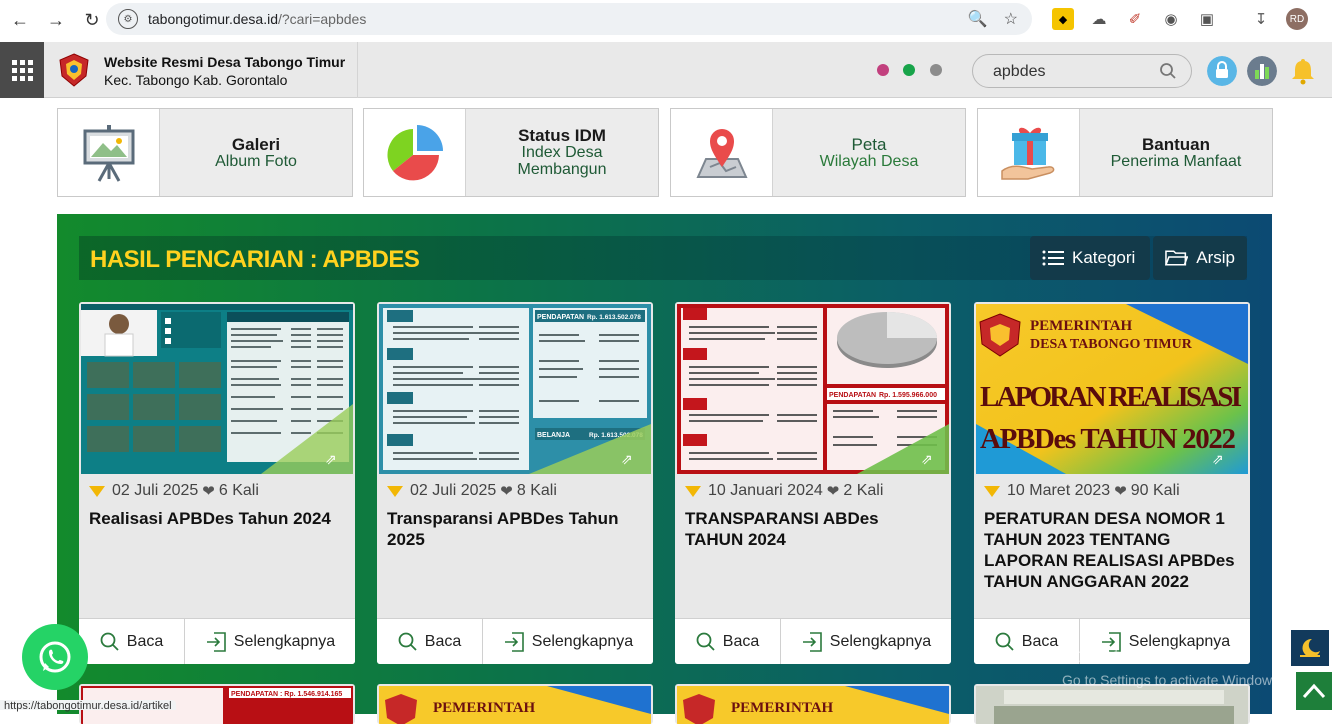 The width and height of the screenshot is (1332, 724). I want to click on article-thumbnail: PENDAPATAN Rp. 1.595.966.000 ⇗, so click(813, 389).